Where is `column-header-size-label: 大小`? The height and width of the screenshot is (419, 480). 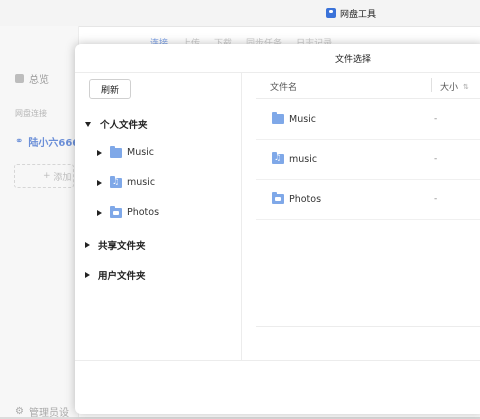
column-header-size-label: 大小 is located at coordinates (449, 88).